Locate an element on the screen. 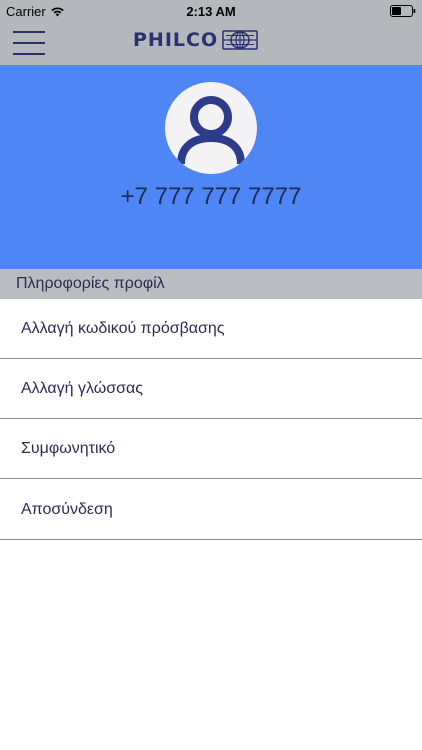 This screenshot has height=750, width=422. status-bar: Carrier 2:13 AM is located at coordinates (211, 11).